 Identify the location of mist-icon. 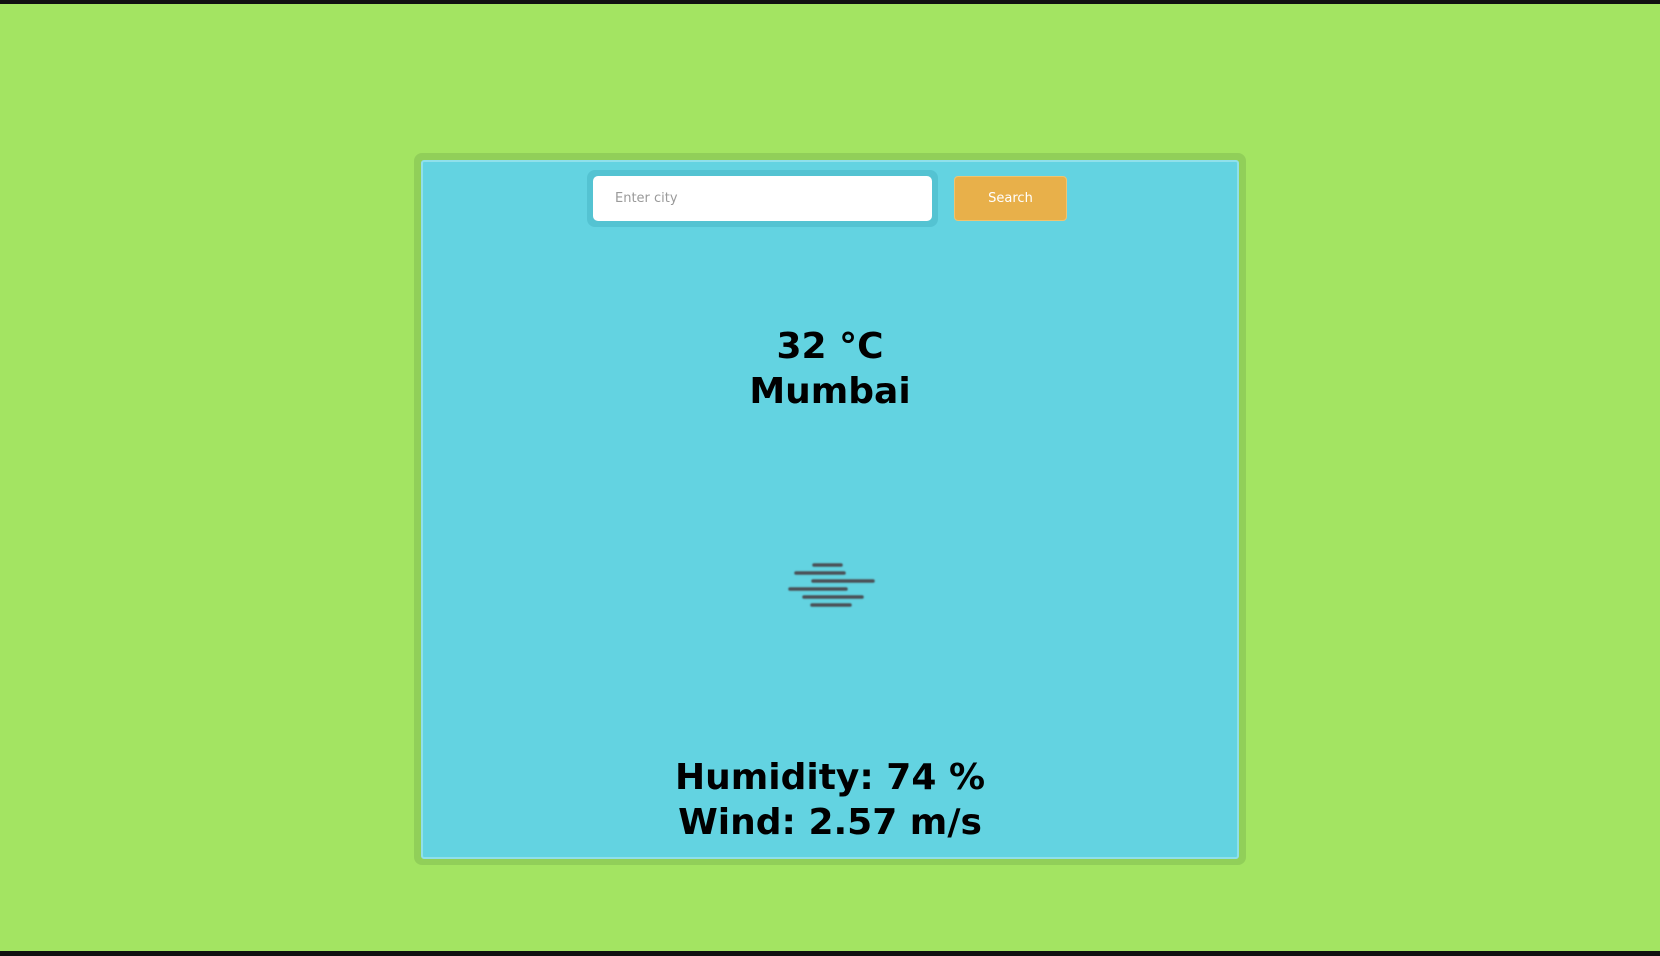
(831, 585).